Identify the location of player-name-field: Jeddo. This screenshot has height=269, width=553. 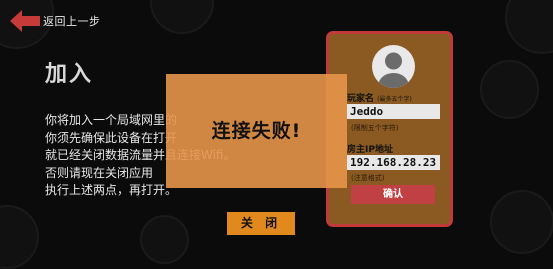
(393, 111).